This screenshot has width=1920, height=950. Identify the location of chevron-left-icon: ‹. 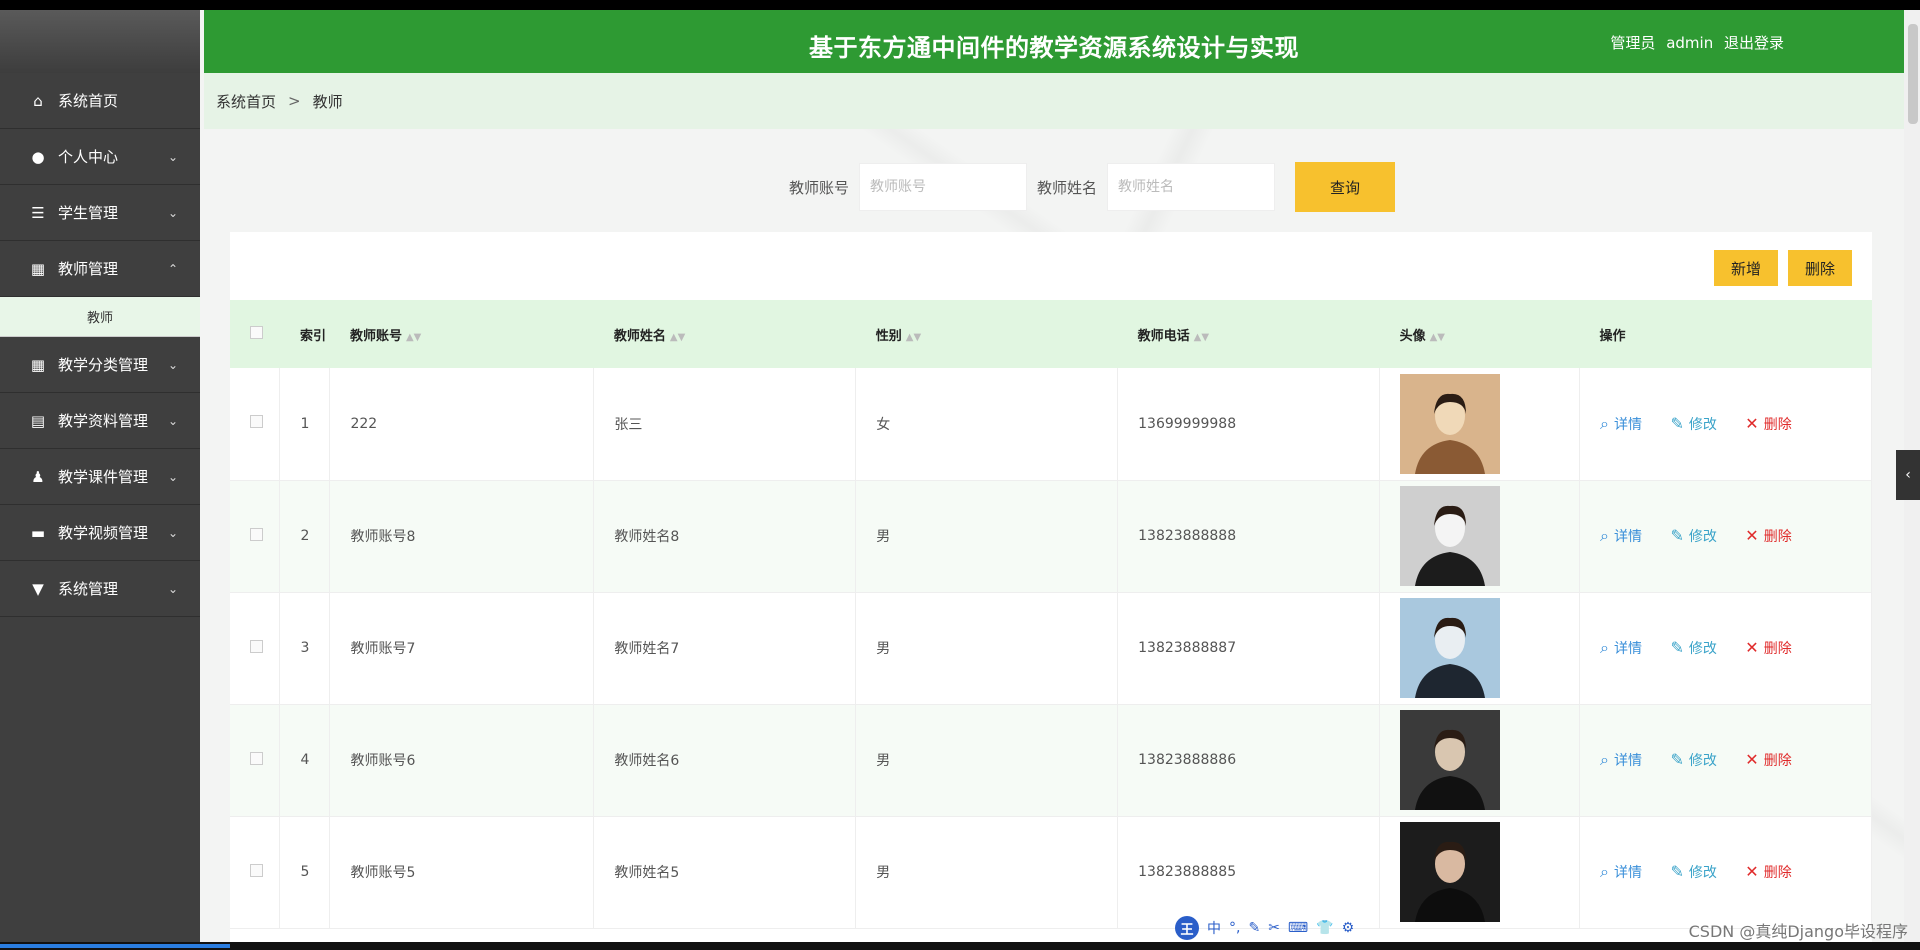
(1908, 475).